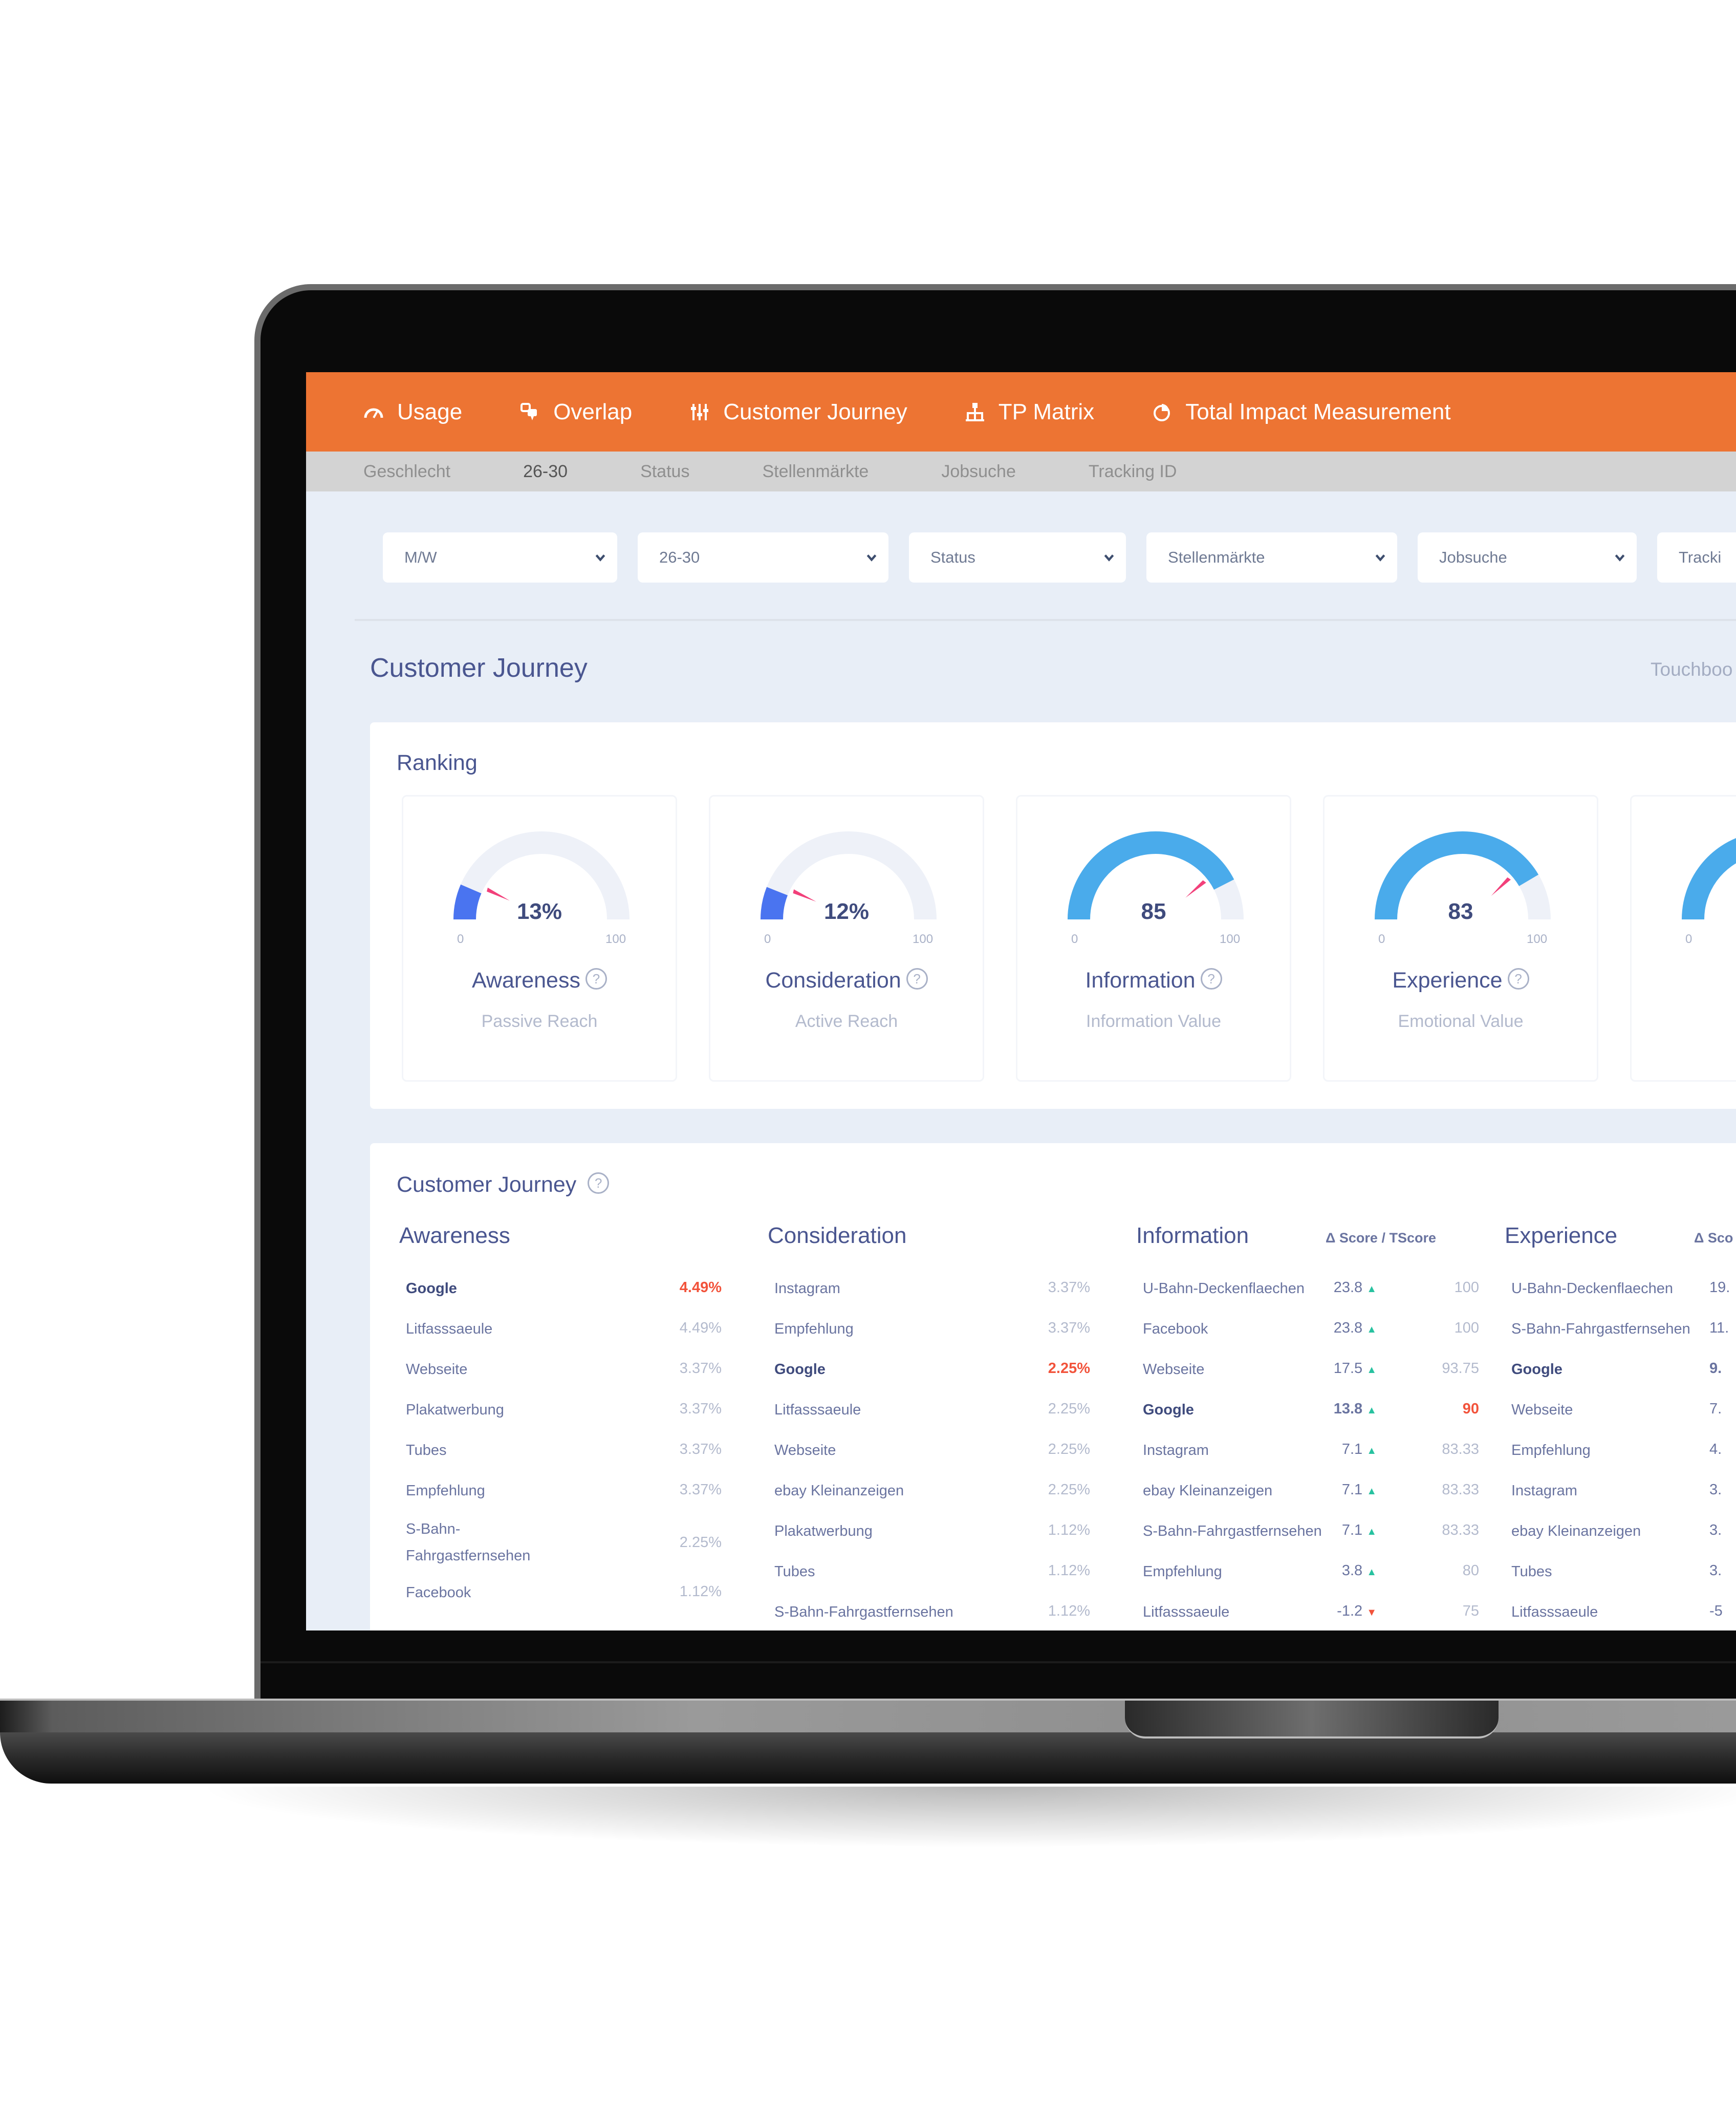 Image resolution: width=1736 pixels, height=2103 pixels. Describe the element at coordinates (1576, 1531) in the screenshot. I see `touchpoint-name: ebay Kleinanzeigen` at that location.